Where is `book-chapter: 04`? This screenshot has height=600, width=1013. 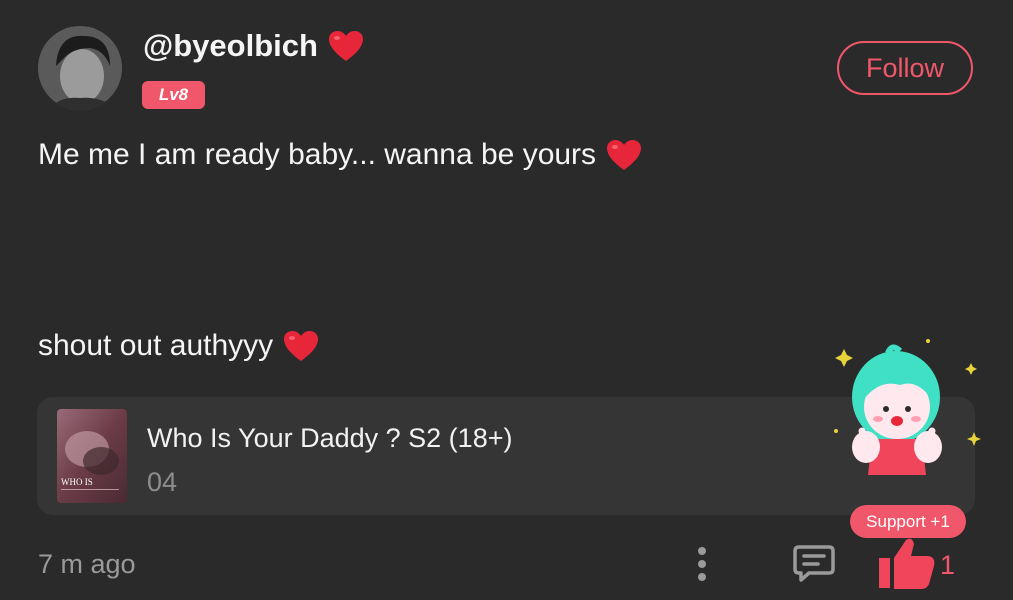 book-chapter: 04 is located at coordinates (162, 482).